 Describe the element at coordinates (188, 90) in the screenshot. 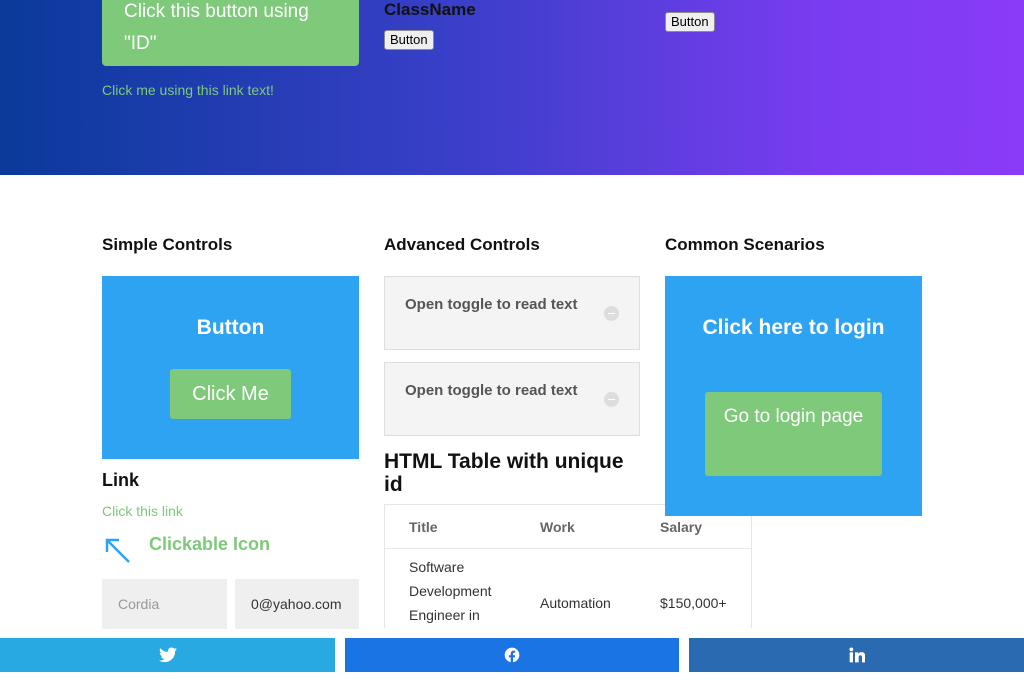

I see `link-text-link: Click me using this link text!` at that location.